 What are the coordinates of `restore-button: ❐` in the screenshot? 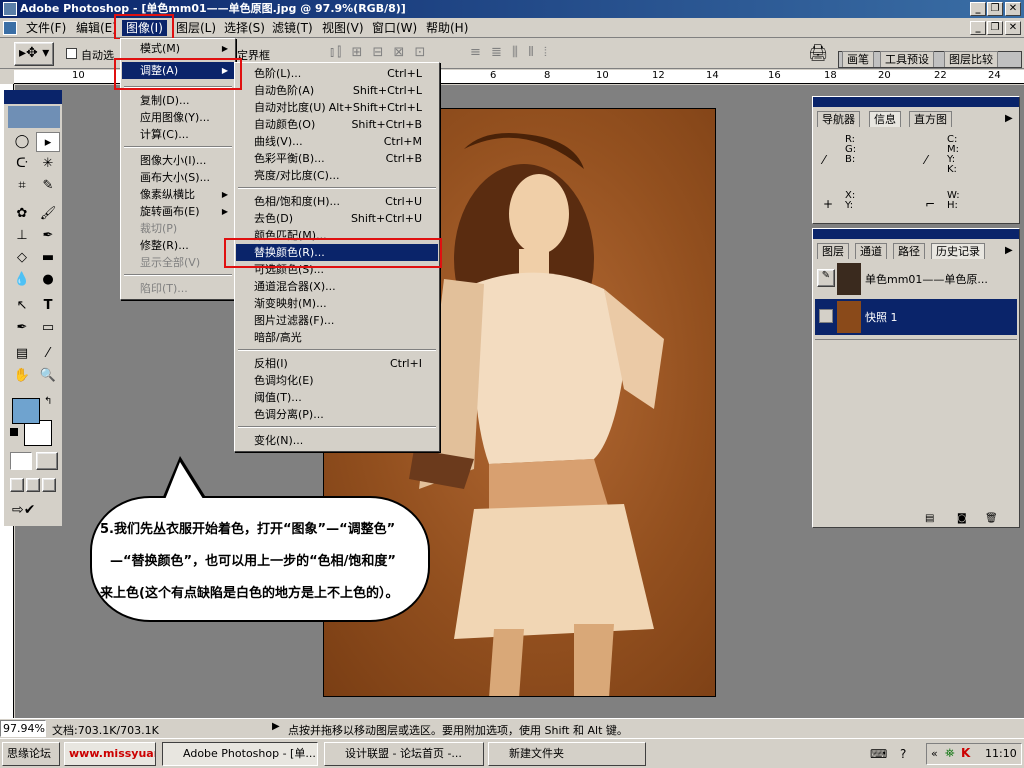 It's located at (995, 9).